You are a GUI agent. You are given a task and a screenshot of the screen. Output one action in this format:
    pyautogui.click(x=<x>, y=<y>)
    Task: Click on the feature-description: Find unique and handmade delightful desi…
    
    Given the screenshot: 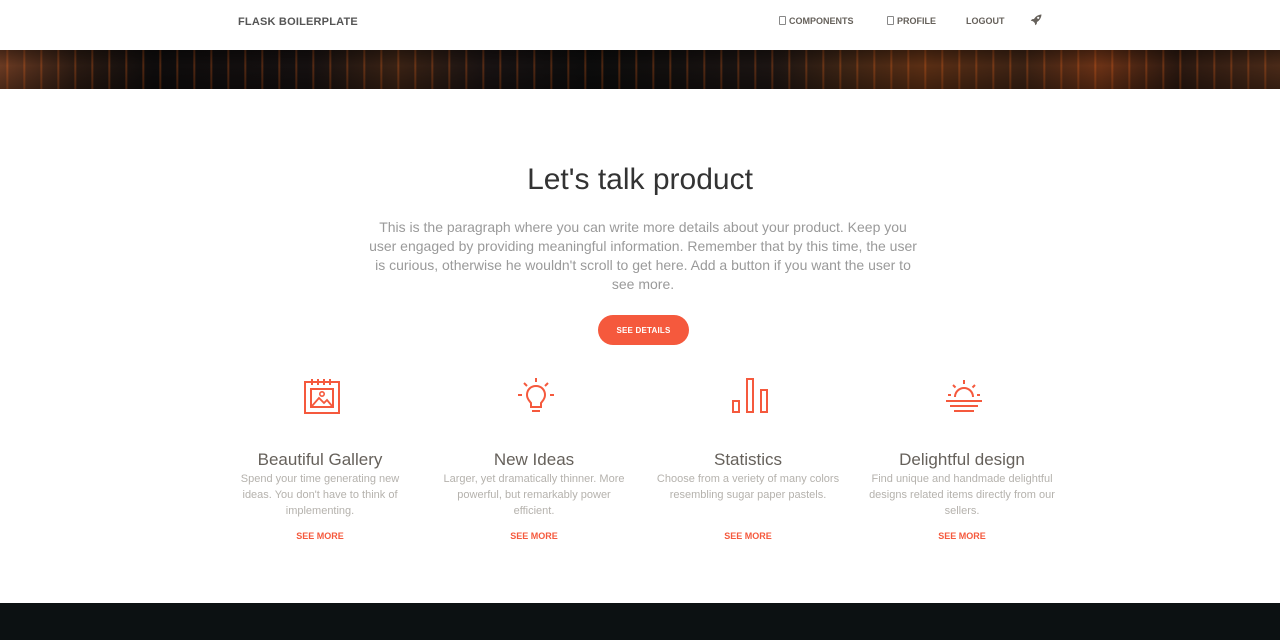 What is the action you would take?
    pyautogui.click(x=962, y=495)
    